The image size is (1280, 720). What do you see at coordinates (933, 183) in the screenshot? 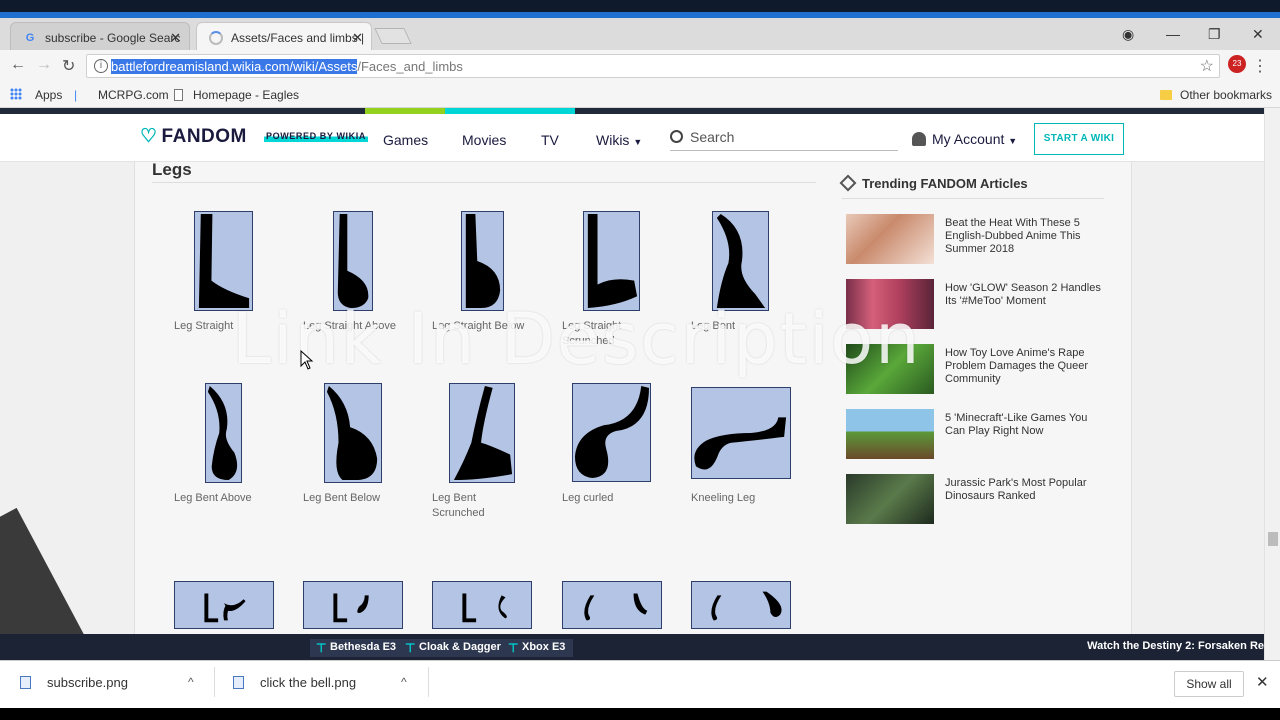
I see `trending-title: Trending FANDOM Articles` at bounding box center [933, 183].